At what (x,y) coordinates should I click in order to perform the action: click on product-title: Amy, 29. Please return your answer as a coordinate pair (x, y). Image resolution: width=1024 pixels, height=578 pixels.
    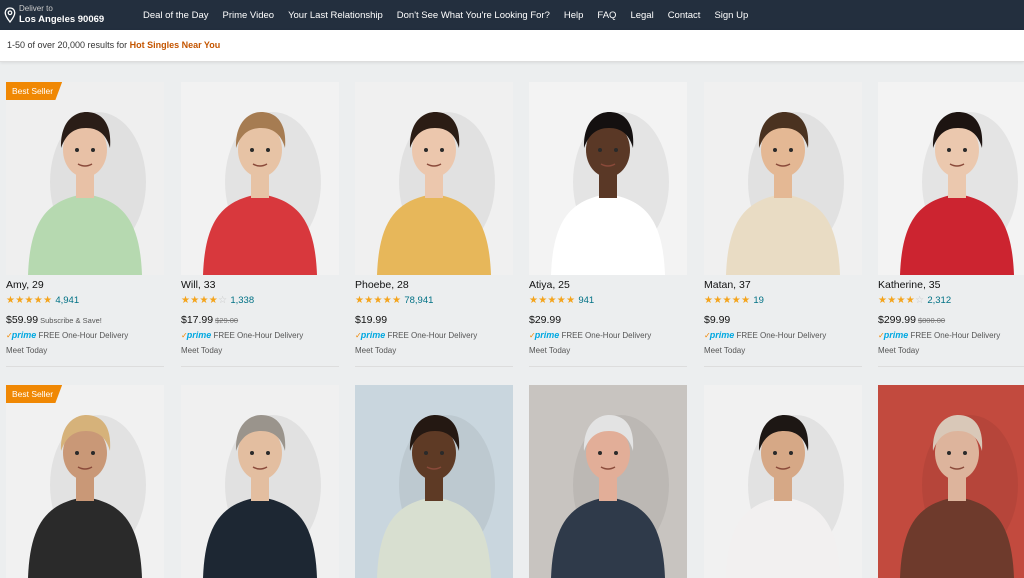
    Looking at the image, I should click on (25, 285).